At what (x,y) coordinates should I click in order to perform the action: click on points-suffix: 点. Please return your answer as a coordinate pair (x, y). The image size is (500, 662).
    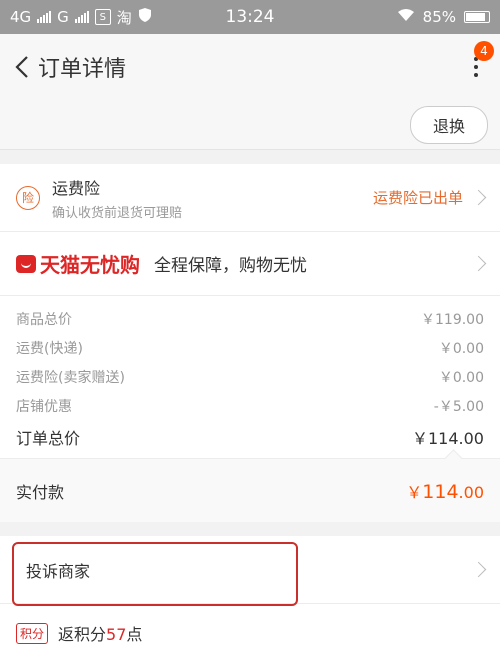
    Looking at the image, I should click on (134, 634).